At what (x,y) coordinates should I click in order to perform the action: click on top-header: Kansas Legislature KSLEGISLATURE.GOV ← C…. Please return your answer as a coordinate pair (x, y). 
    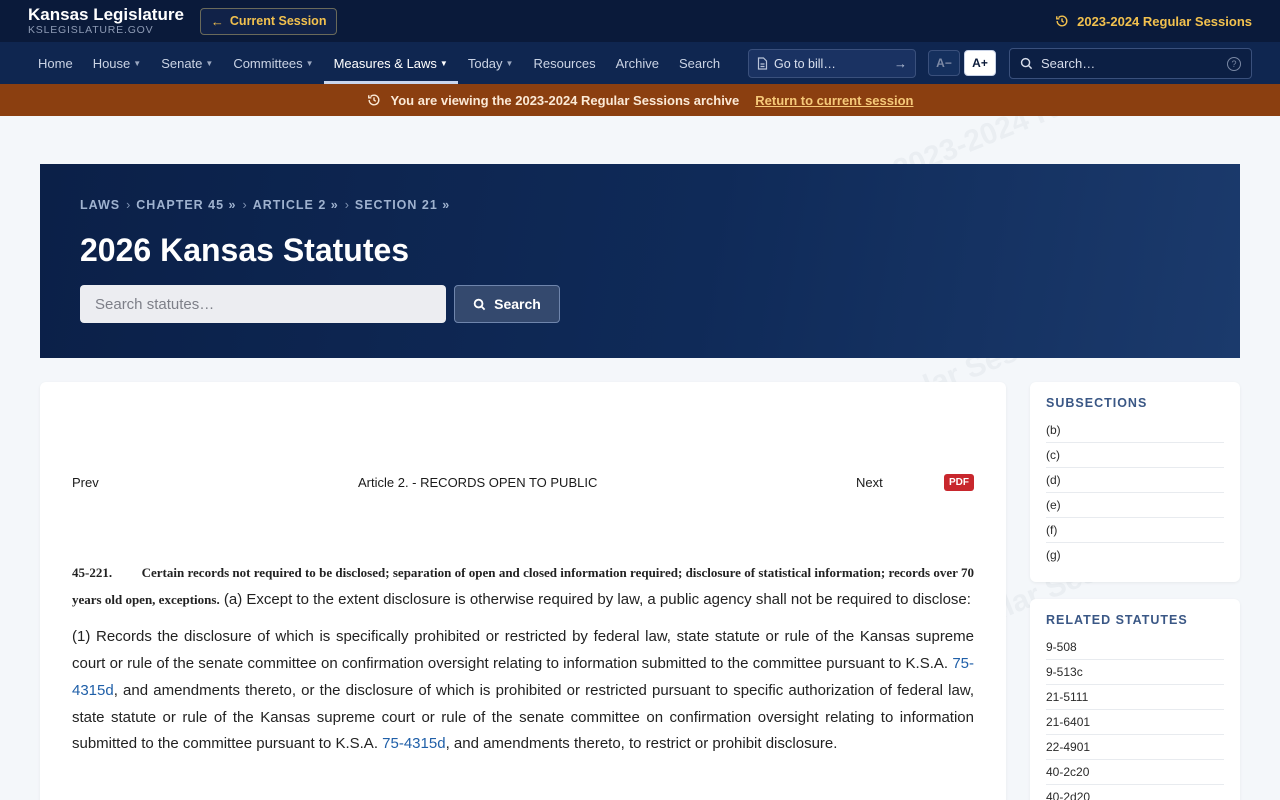
    Looking at the image, I should click on (640, 21).